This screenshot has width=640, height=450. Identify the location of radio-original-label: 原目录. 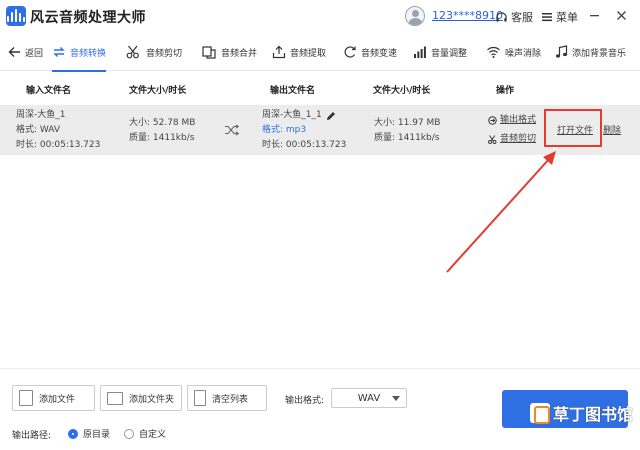
(97, 435).